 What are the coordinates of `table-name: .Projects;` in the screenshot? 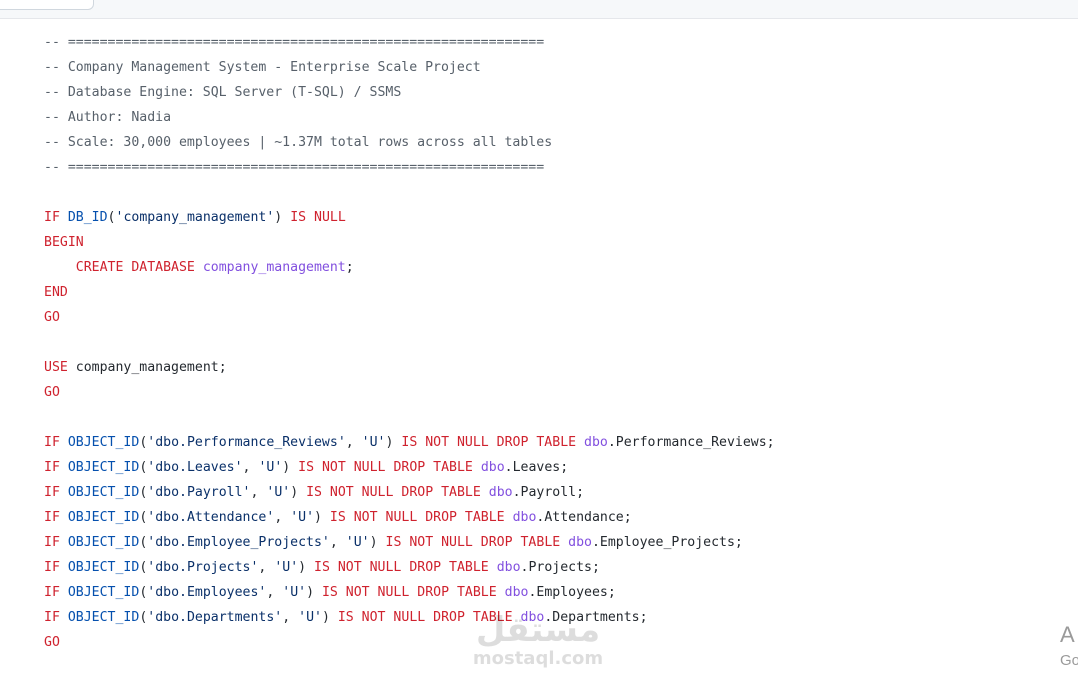 It's located at (560, 567).